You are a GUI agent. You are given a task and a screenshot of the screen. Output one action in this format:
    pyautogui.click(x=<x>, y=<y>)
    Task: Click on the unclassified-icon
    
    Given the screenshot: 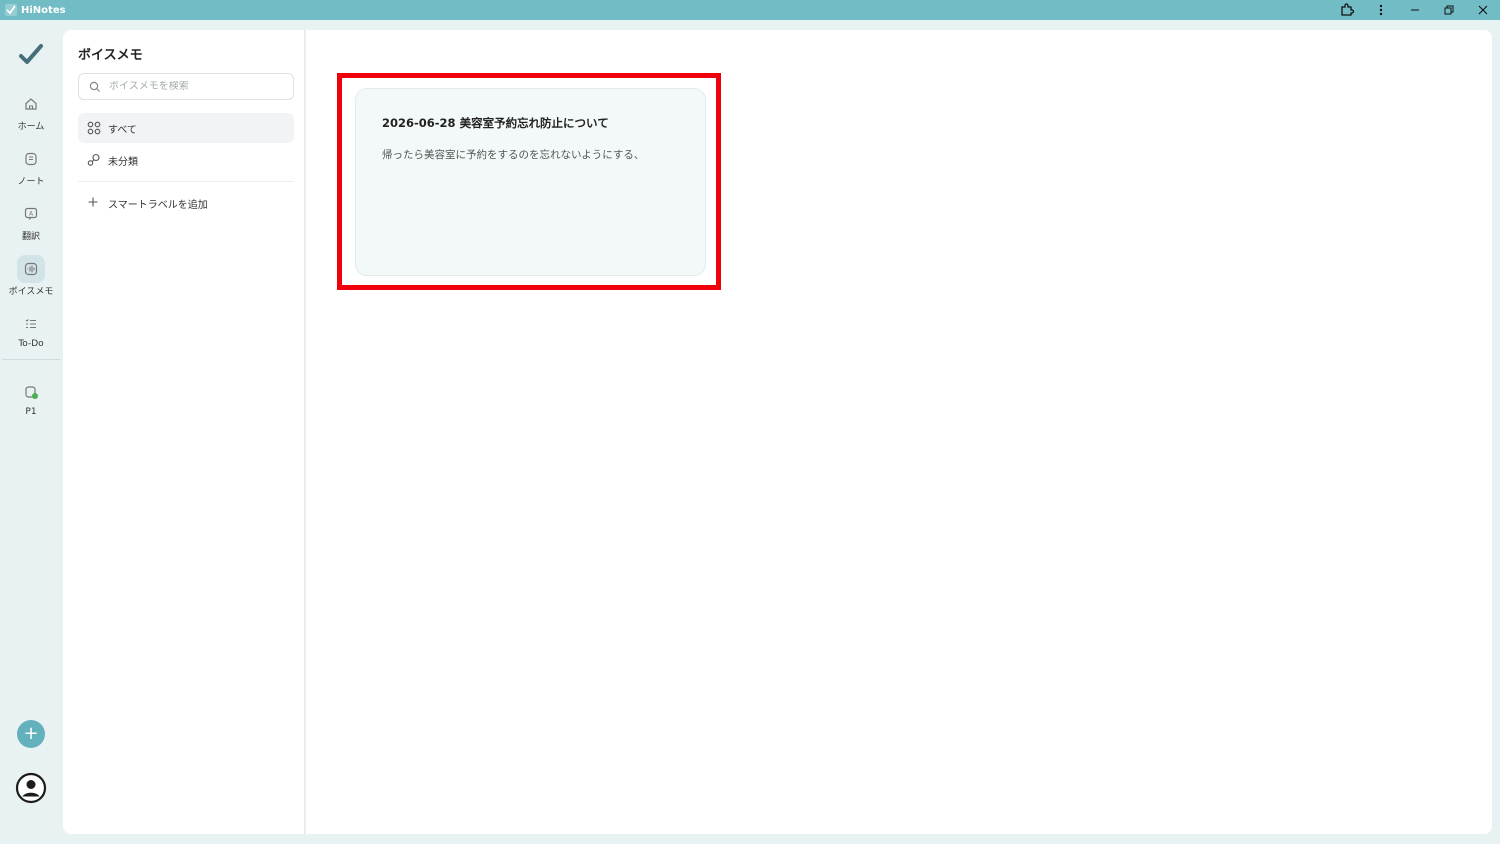 What is the action you would take?
    pyautogui.click(x=93, y=159)
    